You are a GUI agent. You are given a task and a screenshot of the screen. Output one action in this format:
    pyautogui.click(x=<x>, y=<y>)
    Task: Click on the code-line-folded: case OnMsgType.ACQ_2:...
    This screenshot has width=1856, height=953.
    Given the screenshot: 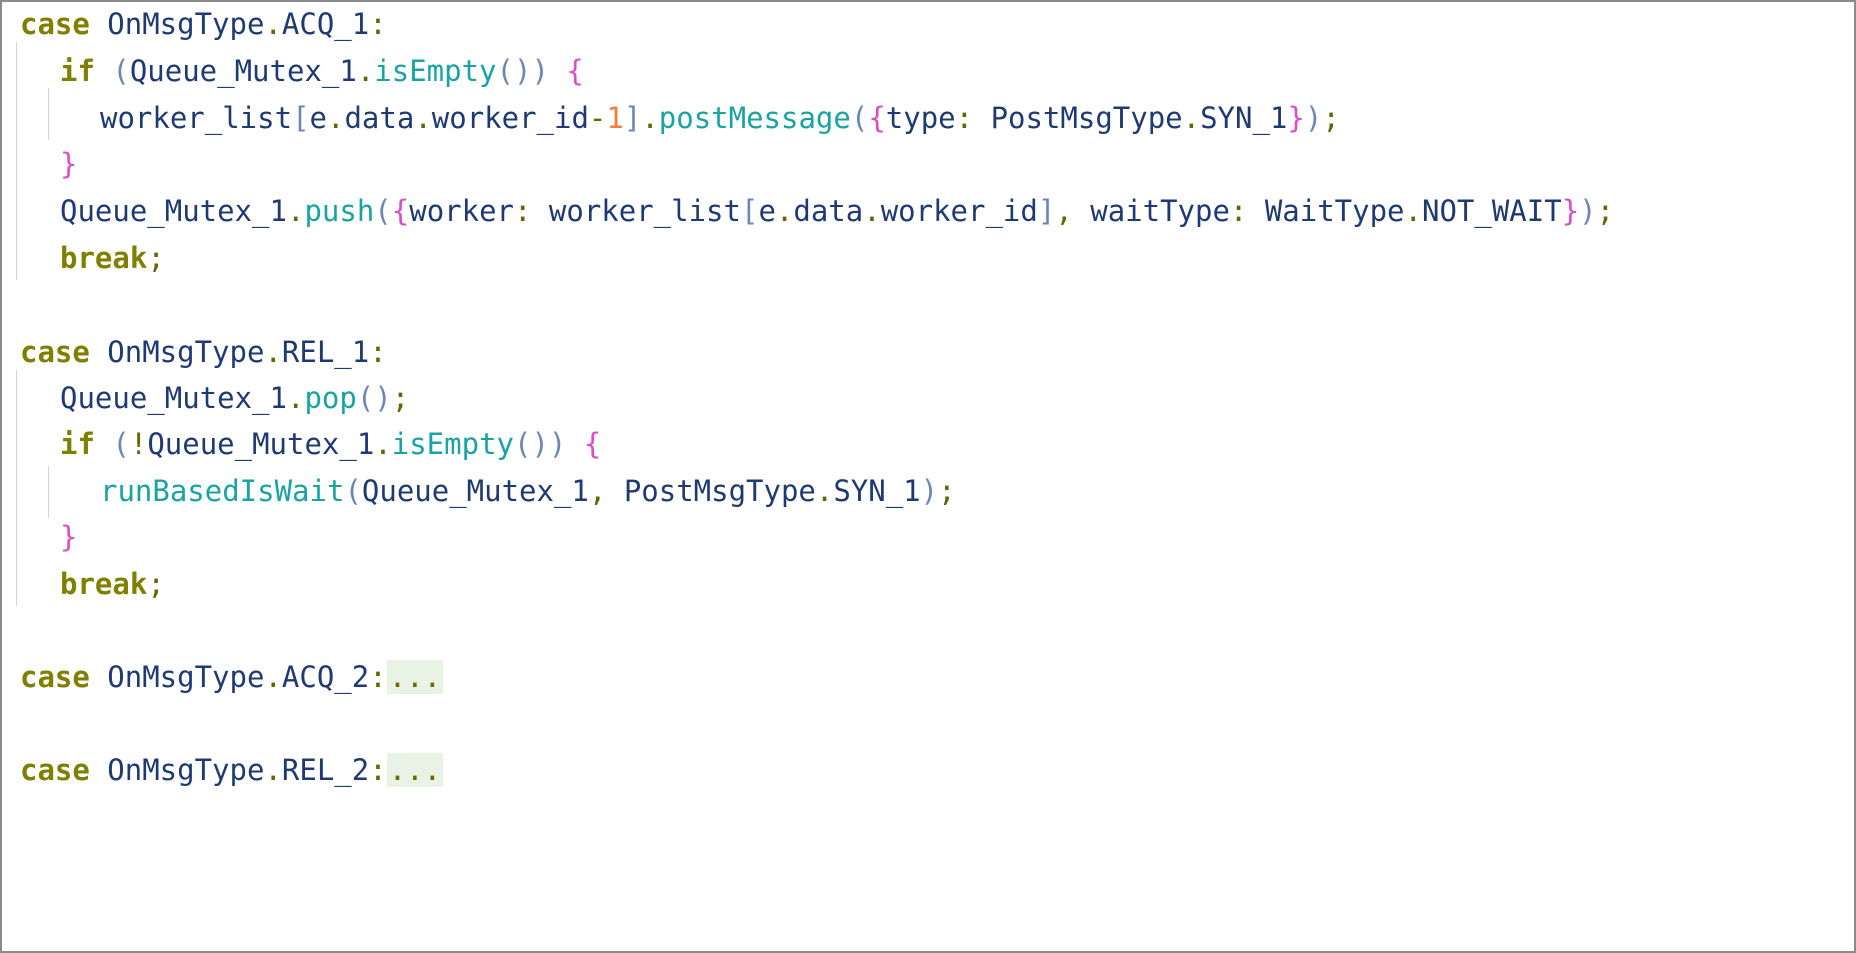 What is the action you would take?
    pyautogui.click(x=232, y=677)
    